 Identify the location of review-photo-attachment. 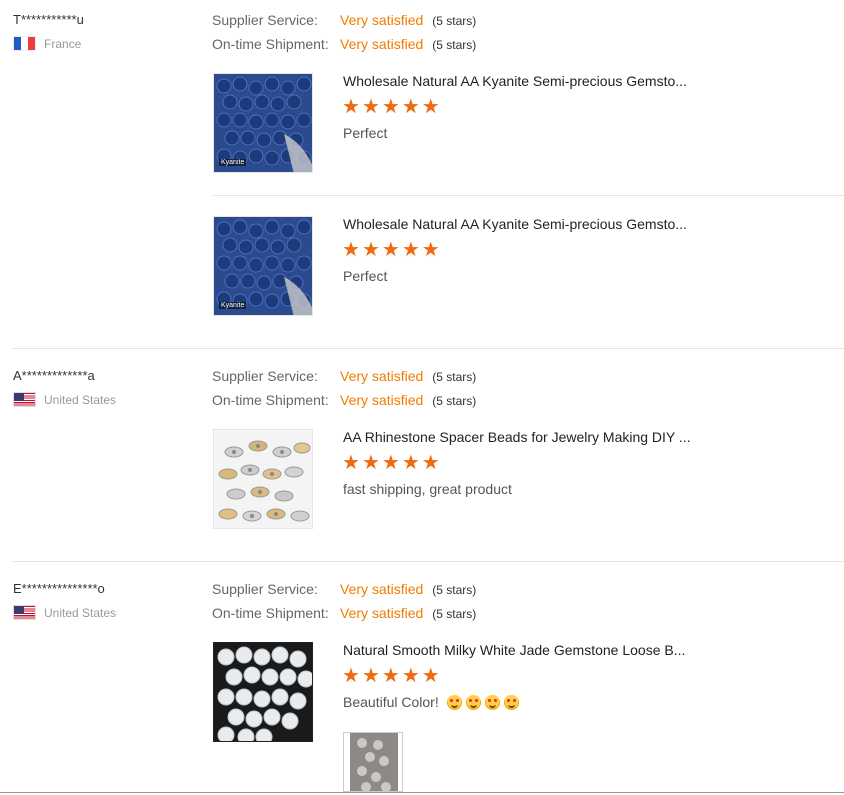
(373, 762).